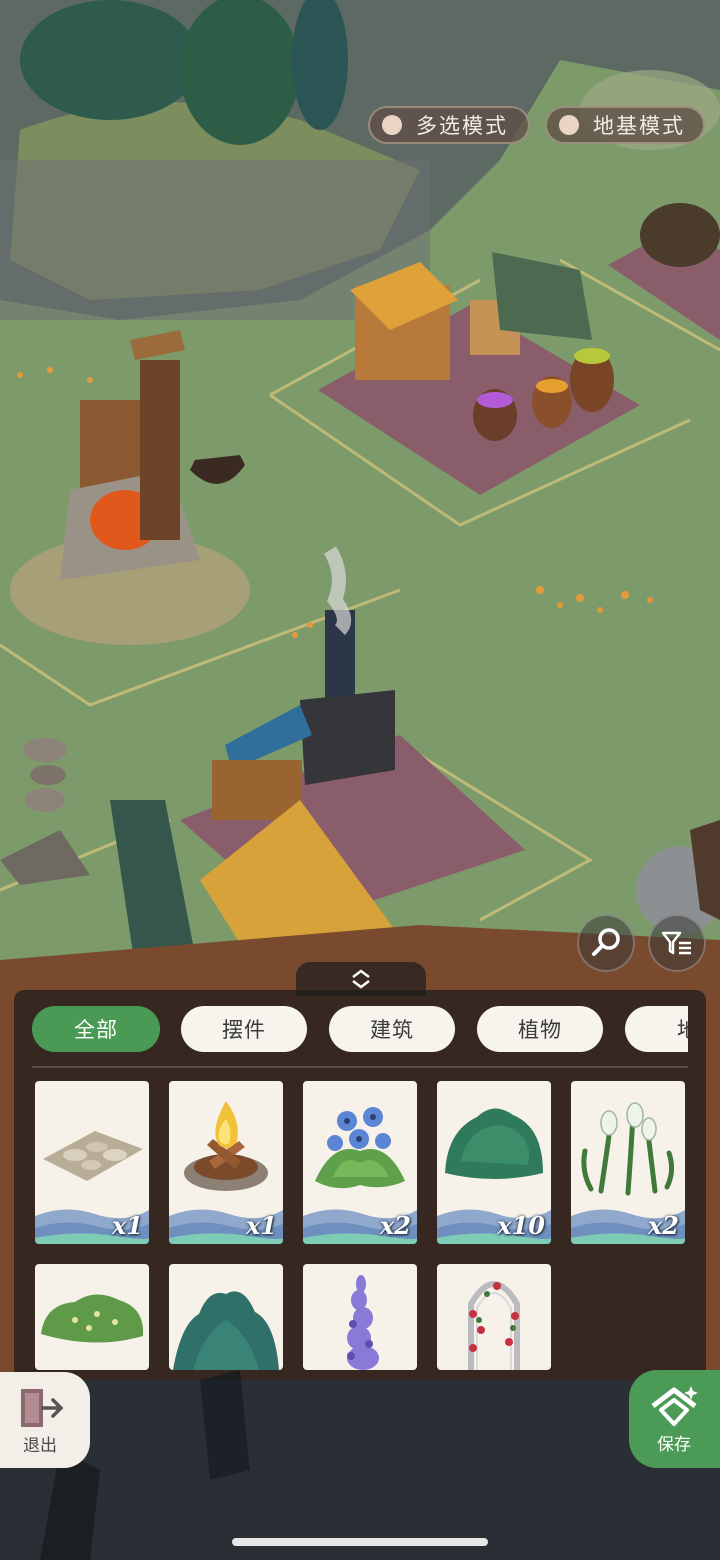 The width and height of the screenshot is (720, 1560). I want to click on multi-select-mode-label: 多选模式, so click(462, 126).